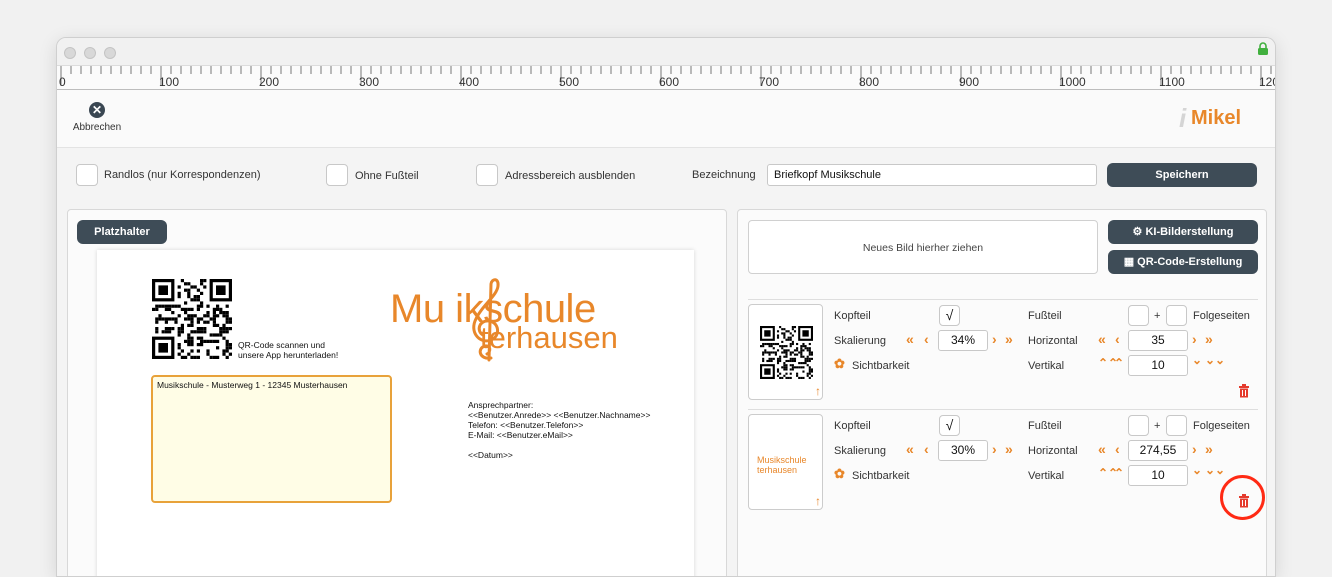  I want to click on horizontal-input: 35, so click(1158, 340).